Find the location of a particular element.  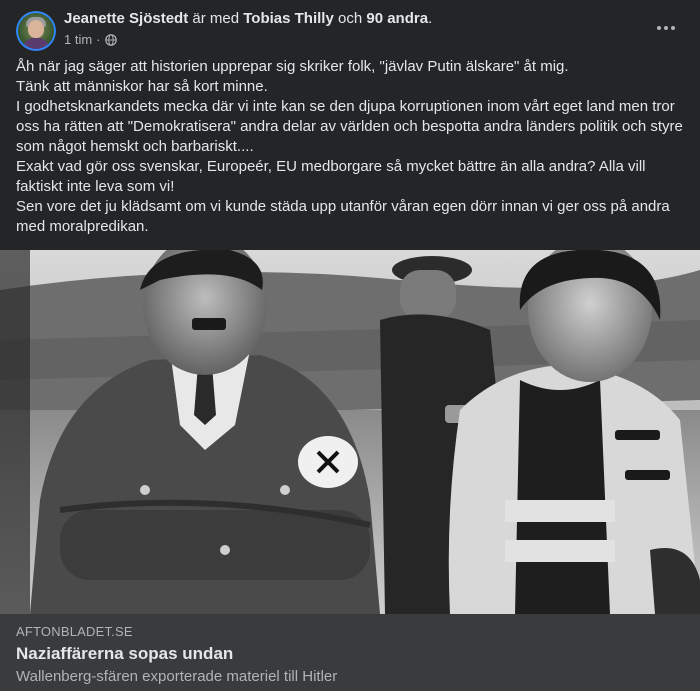

post-timestamp: 1 tim is located at coordinates (78, 39).